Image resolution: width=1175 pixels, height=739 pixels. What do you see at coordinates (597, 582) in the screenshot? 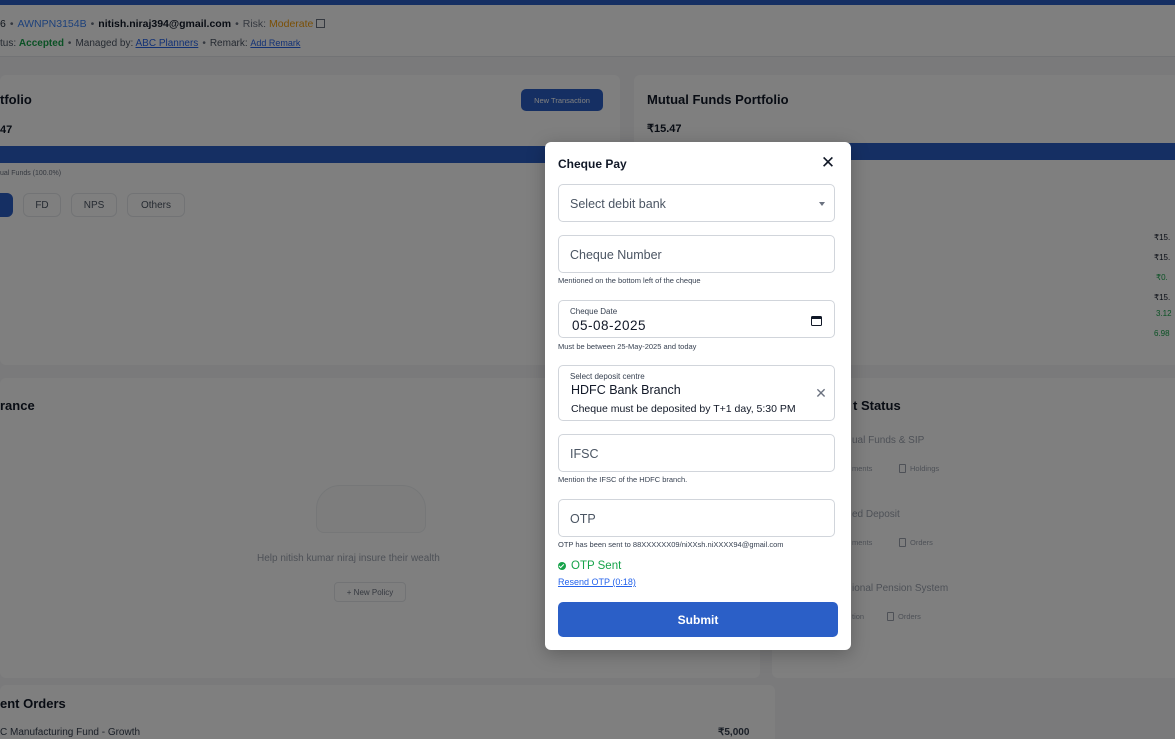
I see `resend-otp-link: Resend OTP (0:18)` at bounding box center [597, 582].